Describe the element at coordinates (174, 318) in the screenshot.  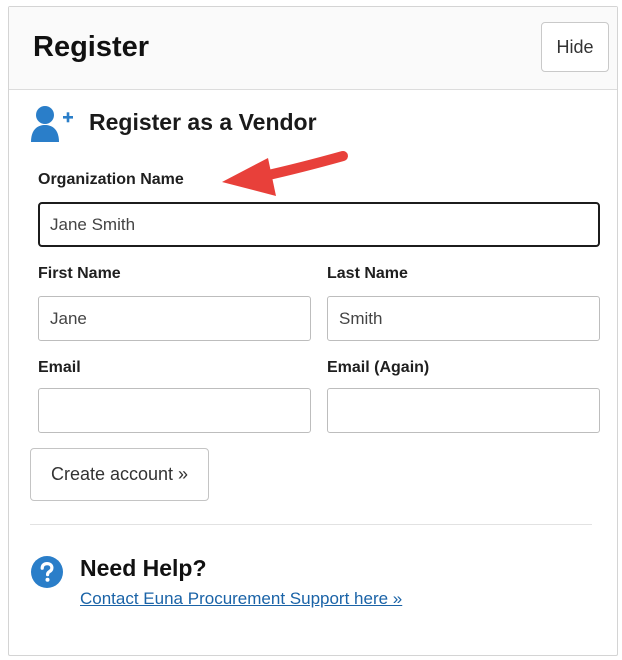
I see `first-name-input` at that location.